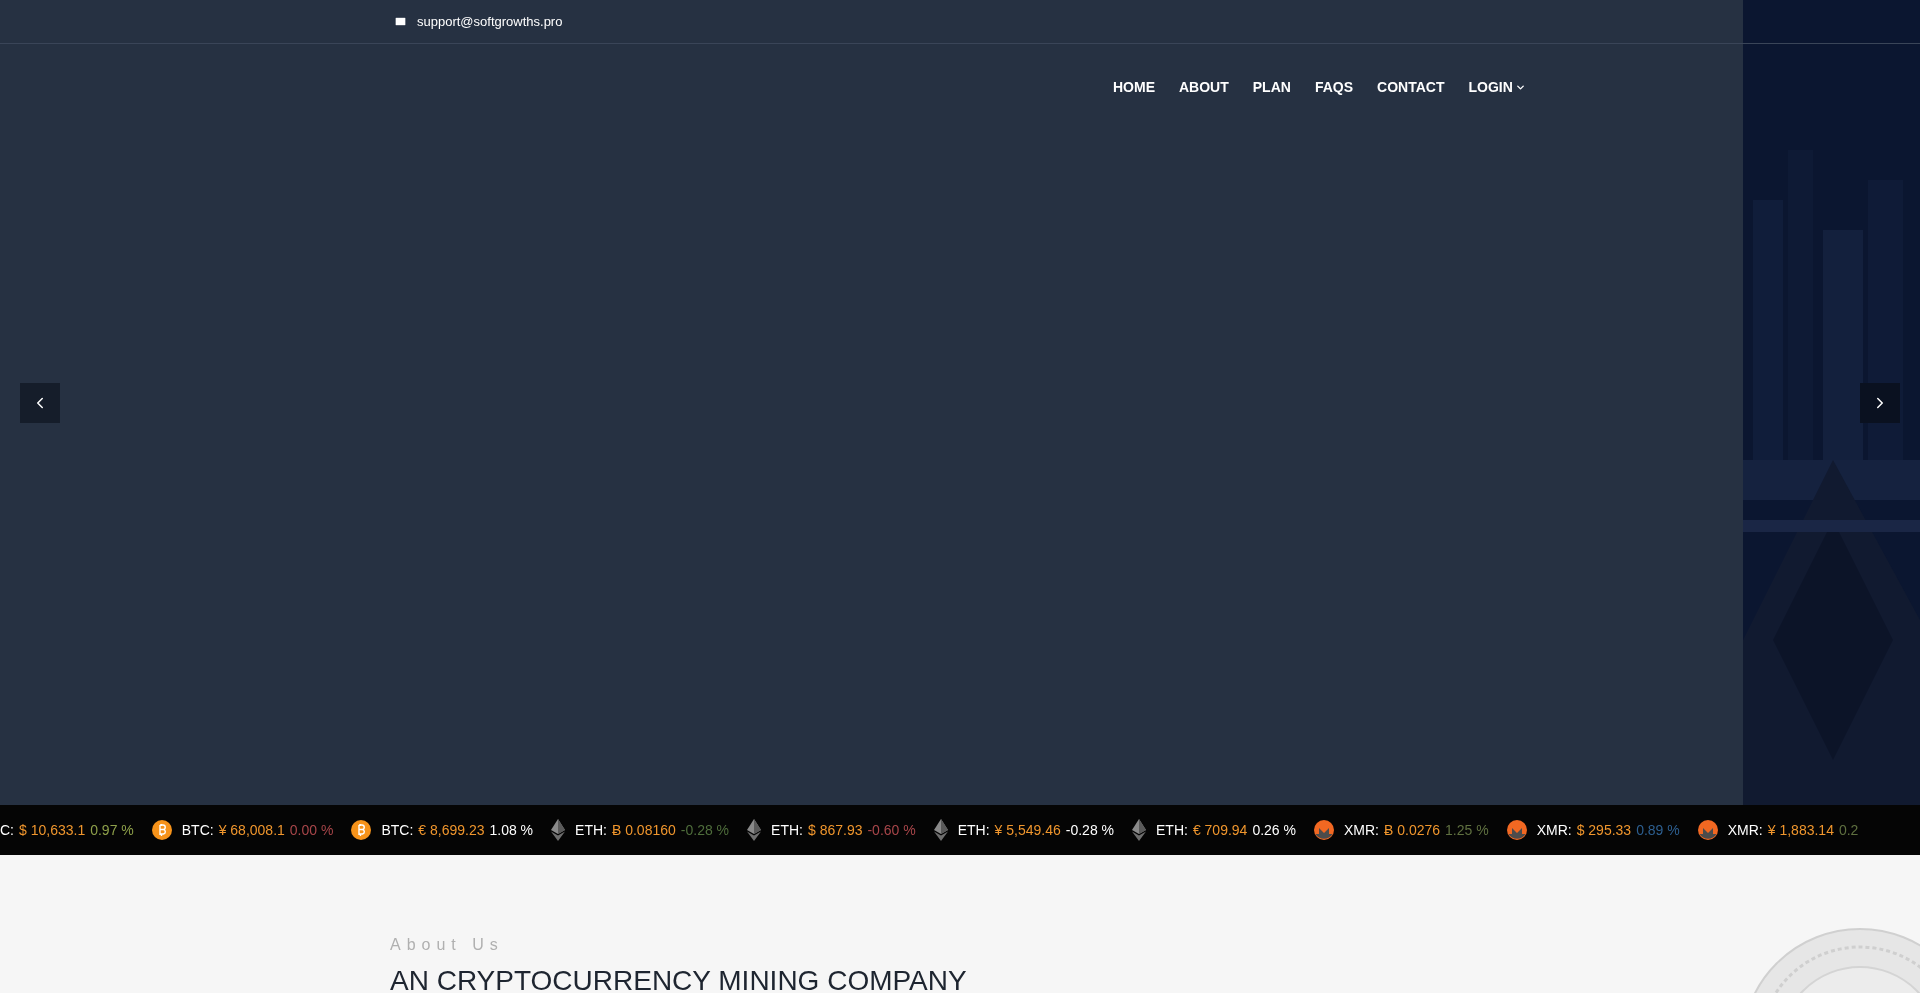 The height and width of the screenshot is (993, 1920). Describe the element at coordinates (1271, 87) in the screenshot. I see `nav-link: PLAN` at that location.